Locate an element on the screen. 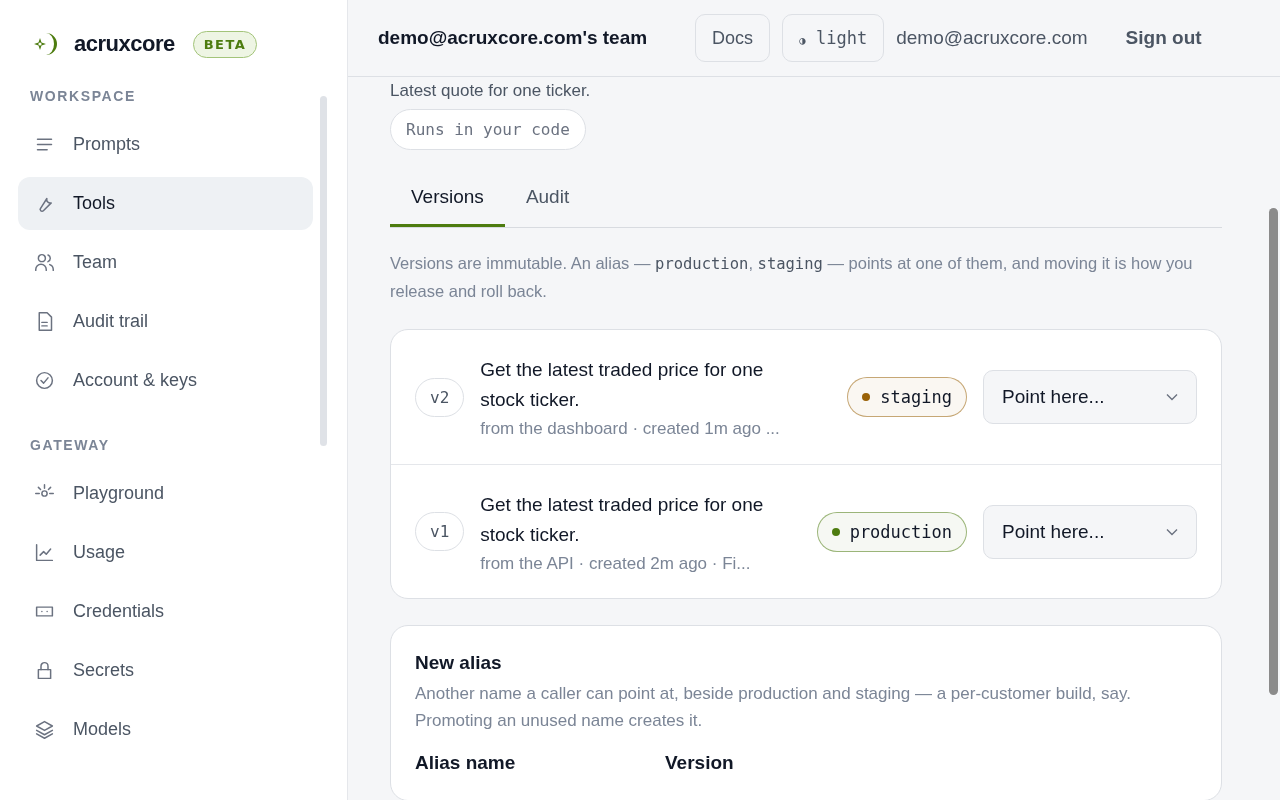 Image resolution: width=1280 pixels, height=800 pixels. sidebar-item: Tools is located at coordinates (165, 203).